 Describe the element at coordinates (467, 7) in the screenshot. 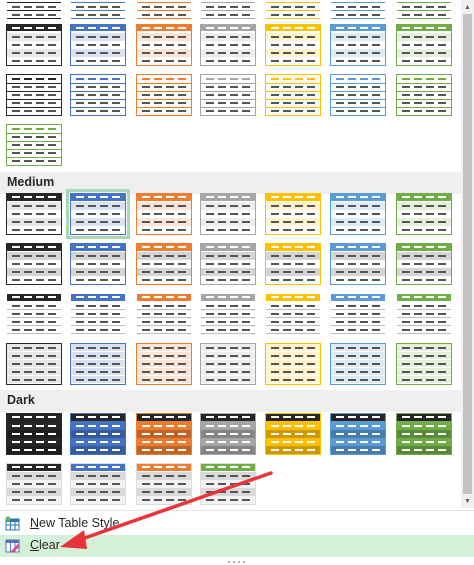

I see `scroll-up-icon: ▲` at that location.